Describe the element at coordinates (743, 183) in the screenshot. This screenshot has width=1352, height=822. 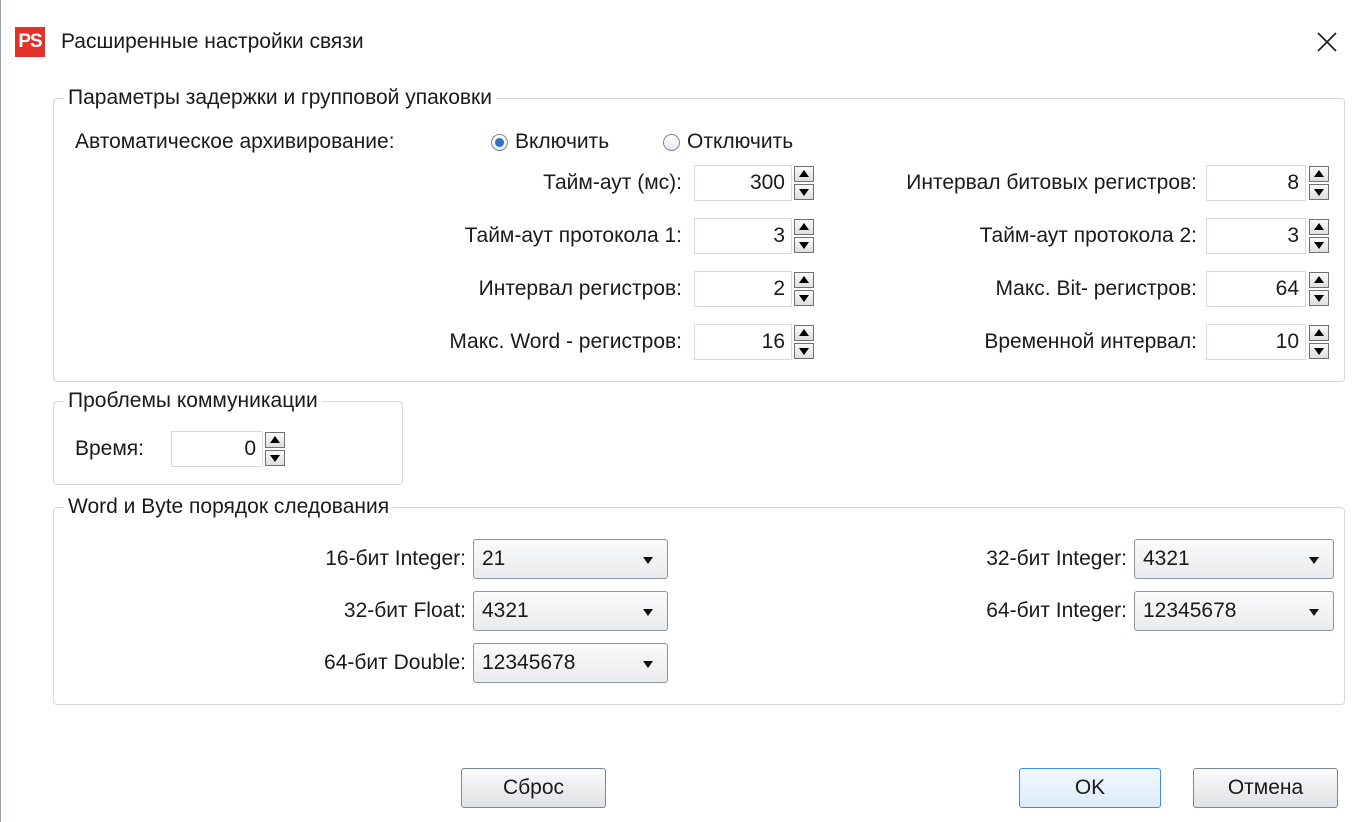
I see `timeout-input: 300` at that location.